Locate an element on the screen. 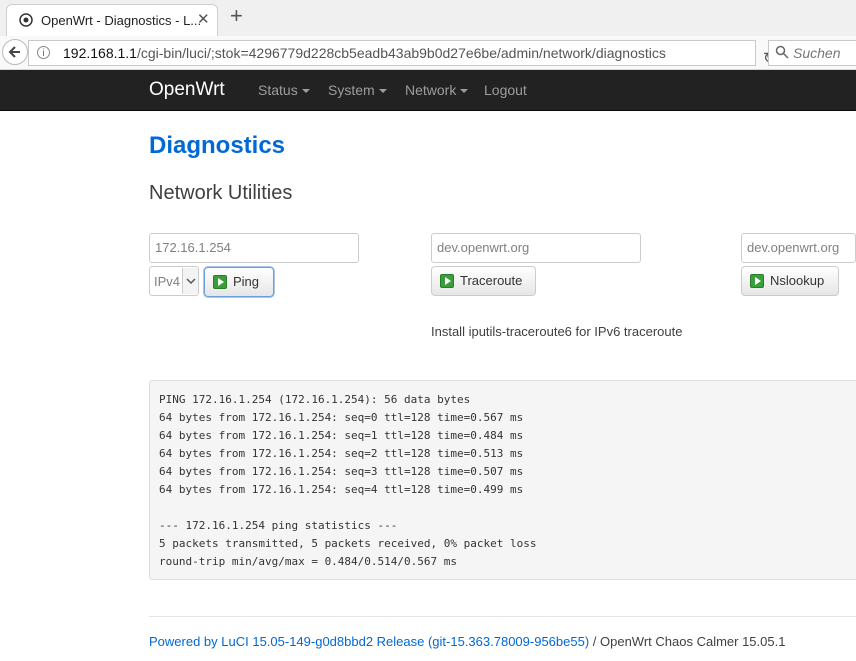 Image resolution: width=856 pixels, height=661 pixels. nav-network-menu: Network is located at coordinates (437, 90).